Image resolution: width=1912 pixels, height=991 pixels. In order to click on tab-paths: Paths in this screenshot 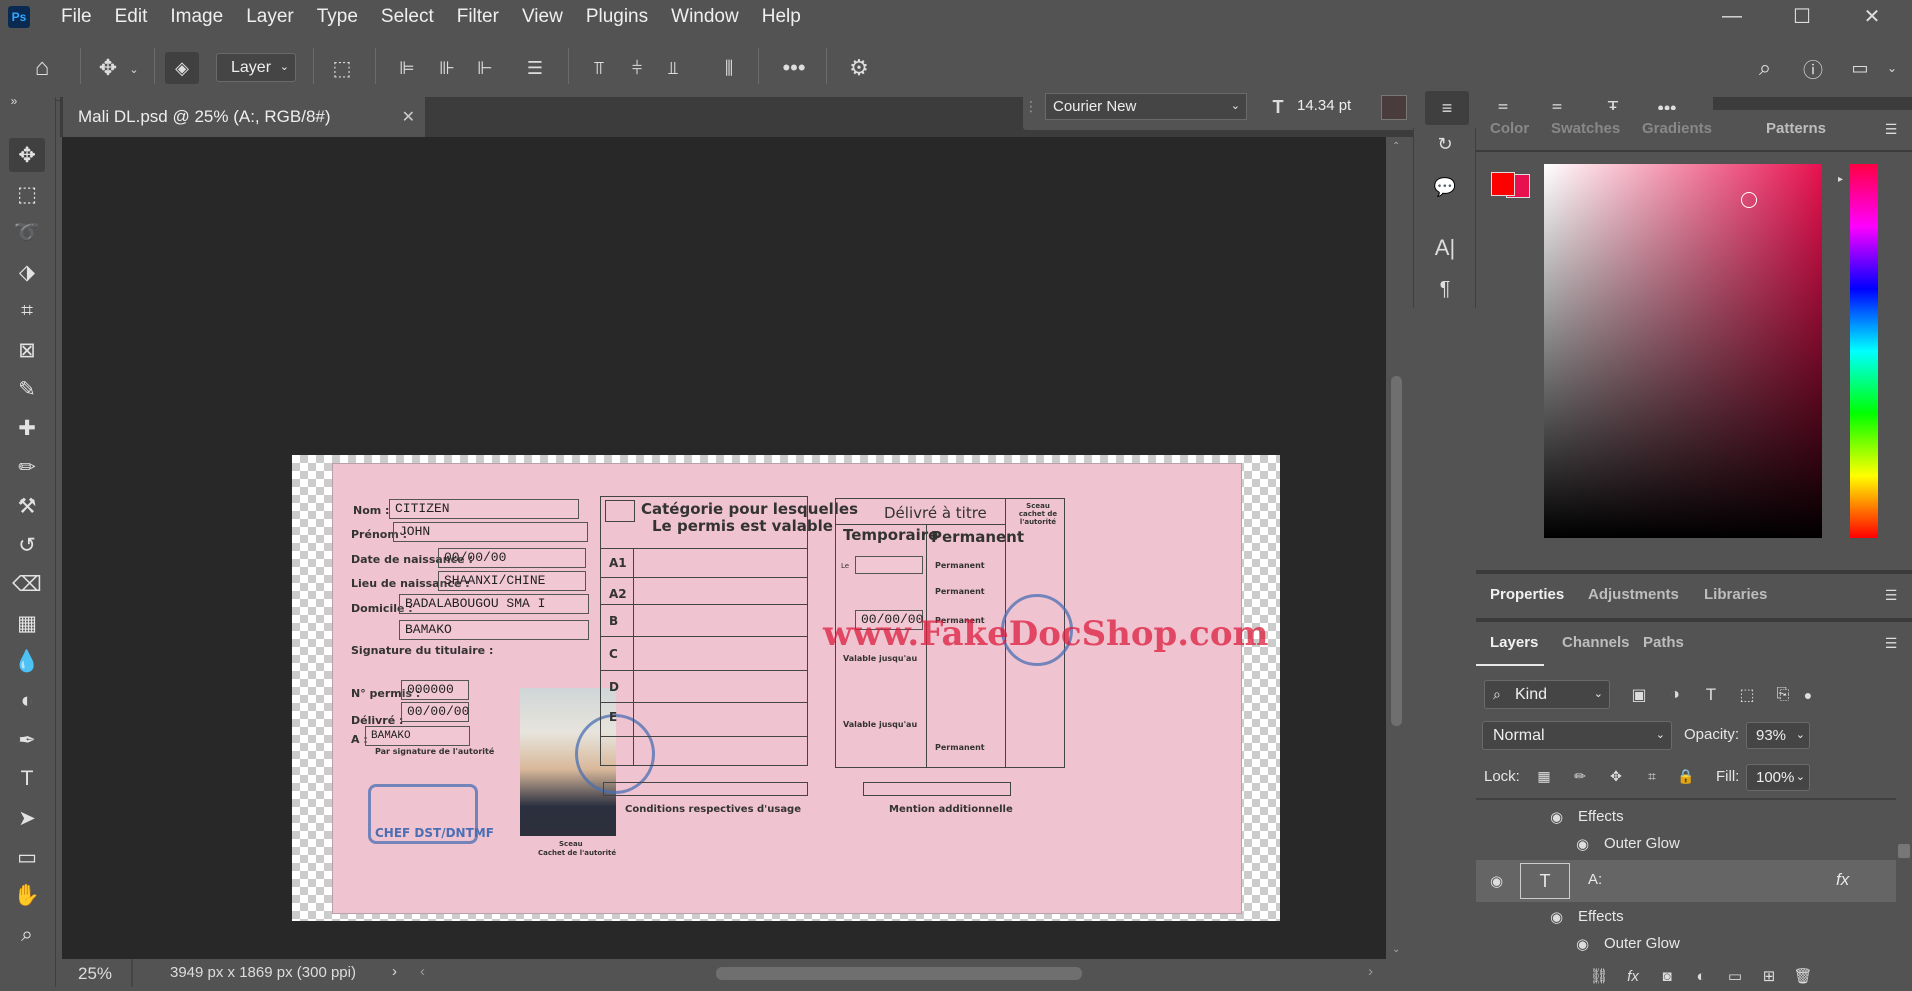, I will do `click(1663, 642)`.